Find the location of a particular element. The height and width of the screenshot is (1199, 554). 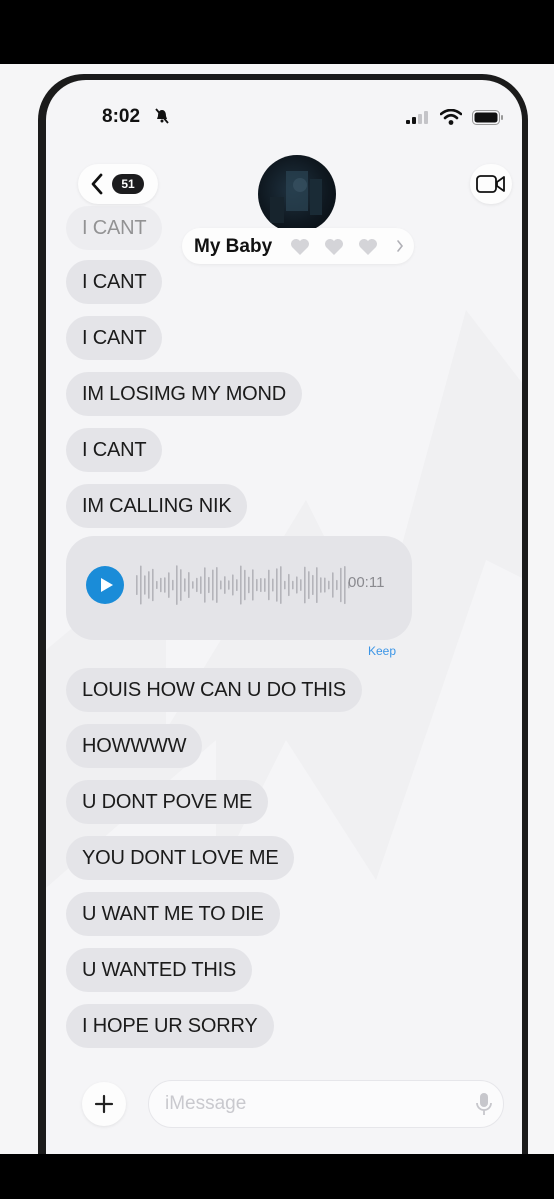

message-bubble: U WANTED THIS is located at coordinates (159, 970).